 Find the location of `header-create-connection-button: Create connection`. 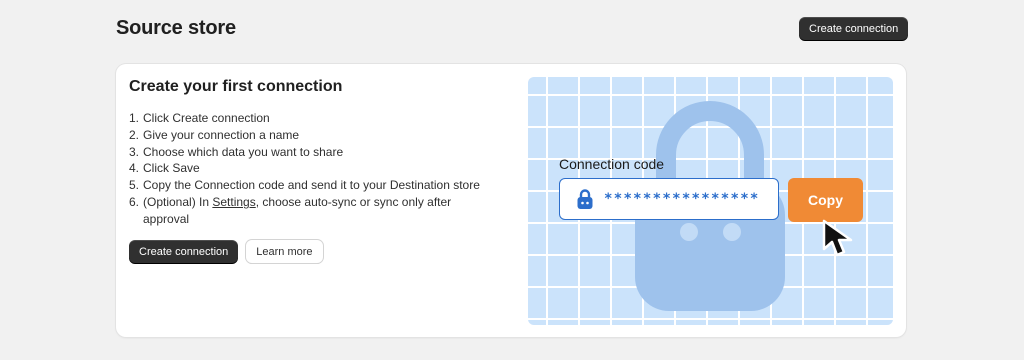

header-create-connection-button: Create connection is located at coordinates (854, 28).